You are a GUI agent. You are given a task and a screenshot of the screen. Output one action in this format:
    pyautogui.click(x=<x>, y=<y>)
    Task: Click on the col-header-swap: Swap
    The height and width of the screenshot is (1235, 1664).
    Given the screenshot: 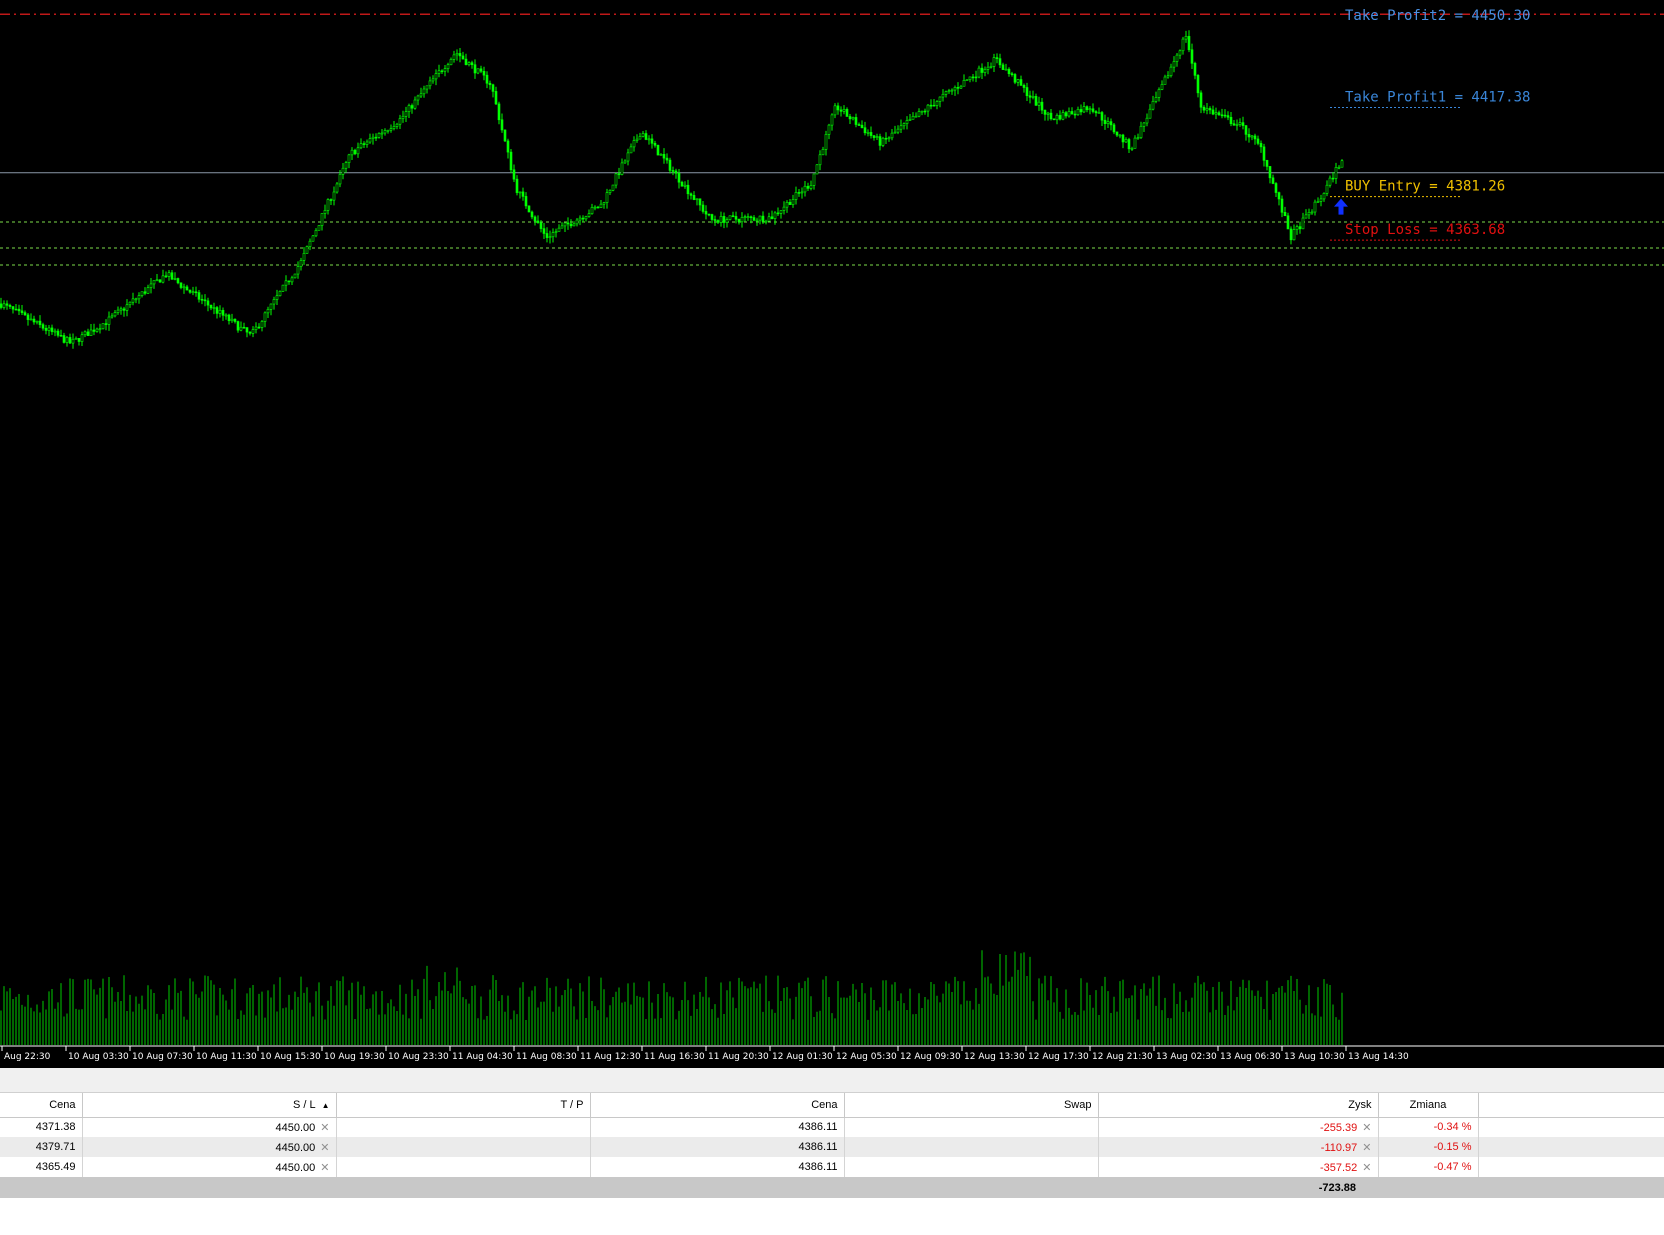 What is the action you would take?
    pyautogui.click(x=971, y=1105)
    